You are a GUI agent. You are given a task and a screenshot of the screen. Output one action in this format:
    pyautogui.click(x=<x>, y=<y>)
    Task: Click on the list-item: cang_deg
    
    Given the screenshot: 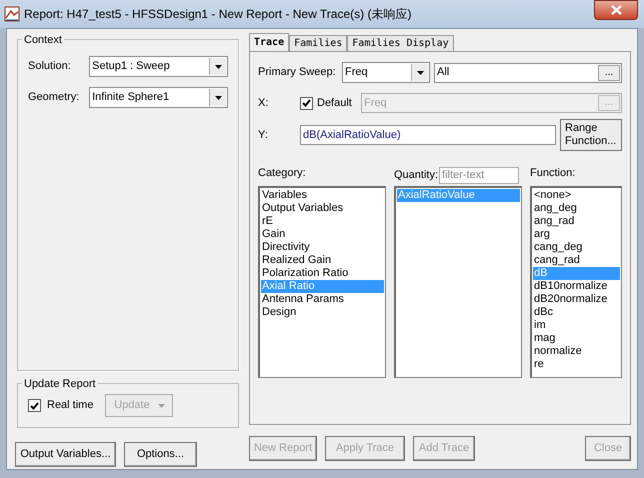 What is the action you would take?
    pyautogui.click(x=576, y=247)
    